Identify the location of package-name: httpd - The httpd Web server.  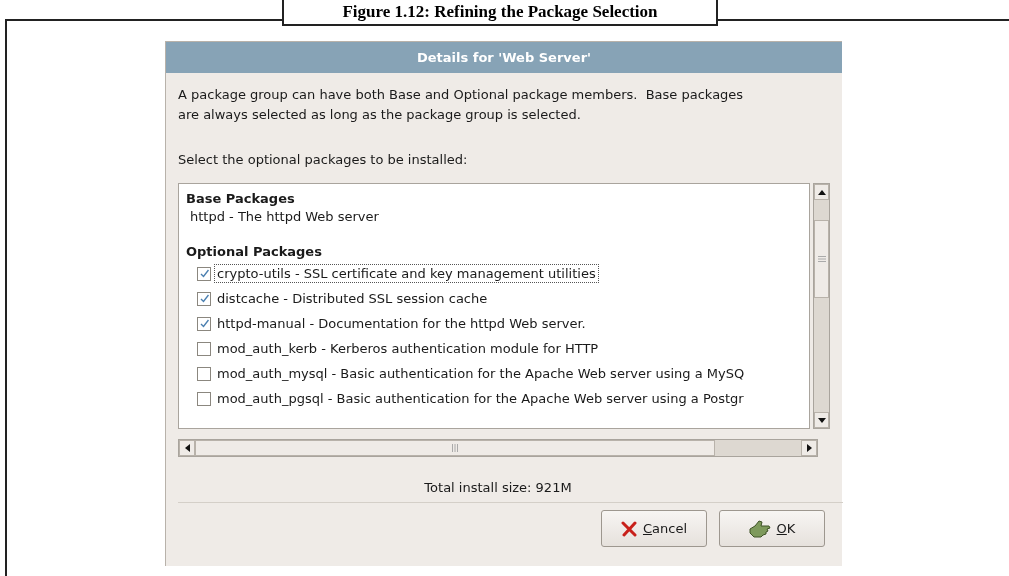
(284, 216).